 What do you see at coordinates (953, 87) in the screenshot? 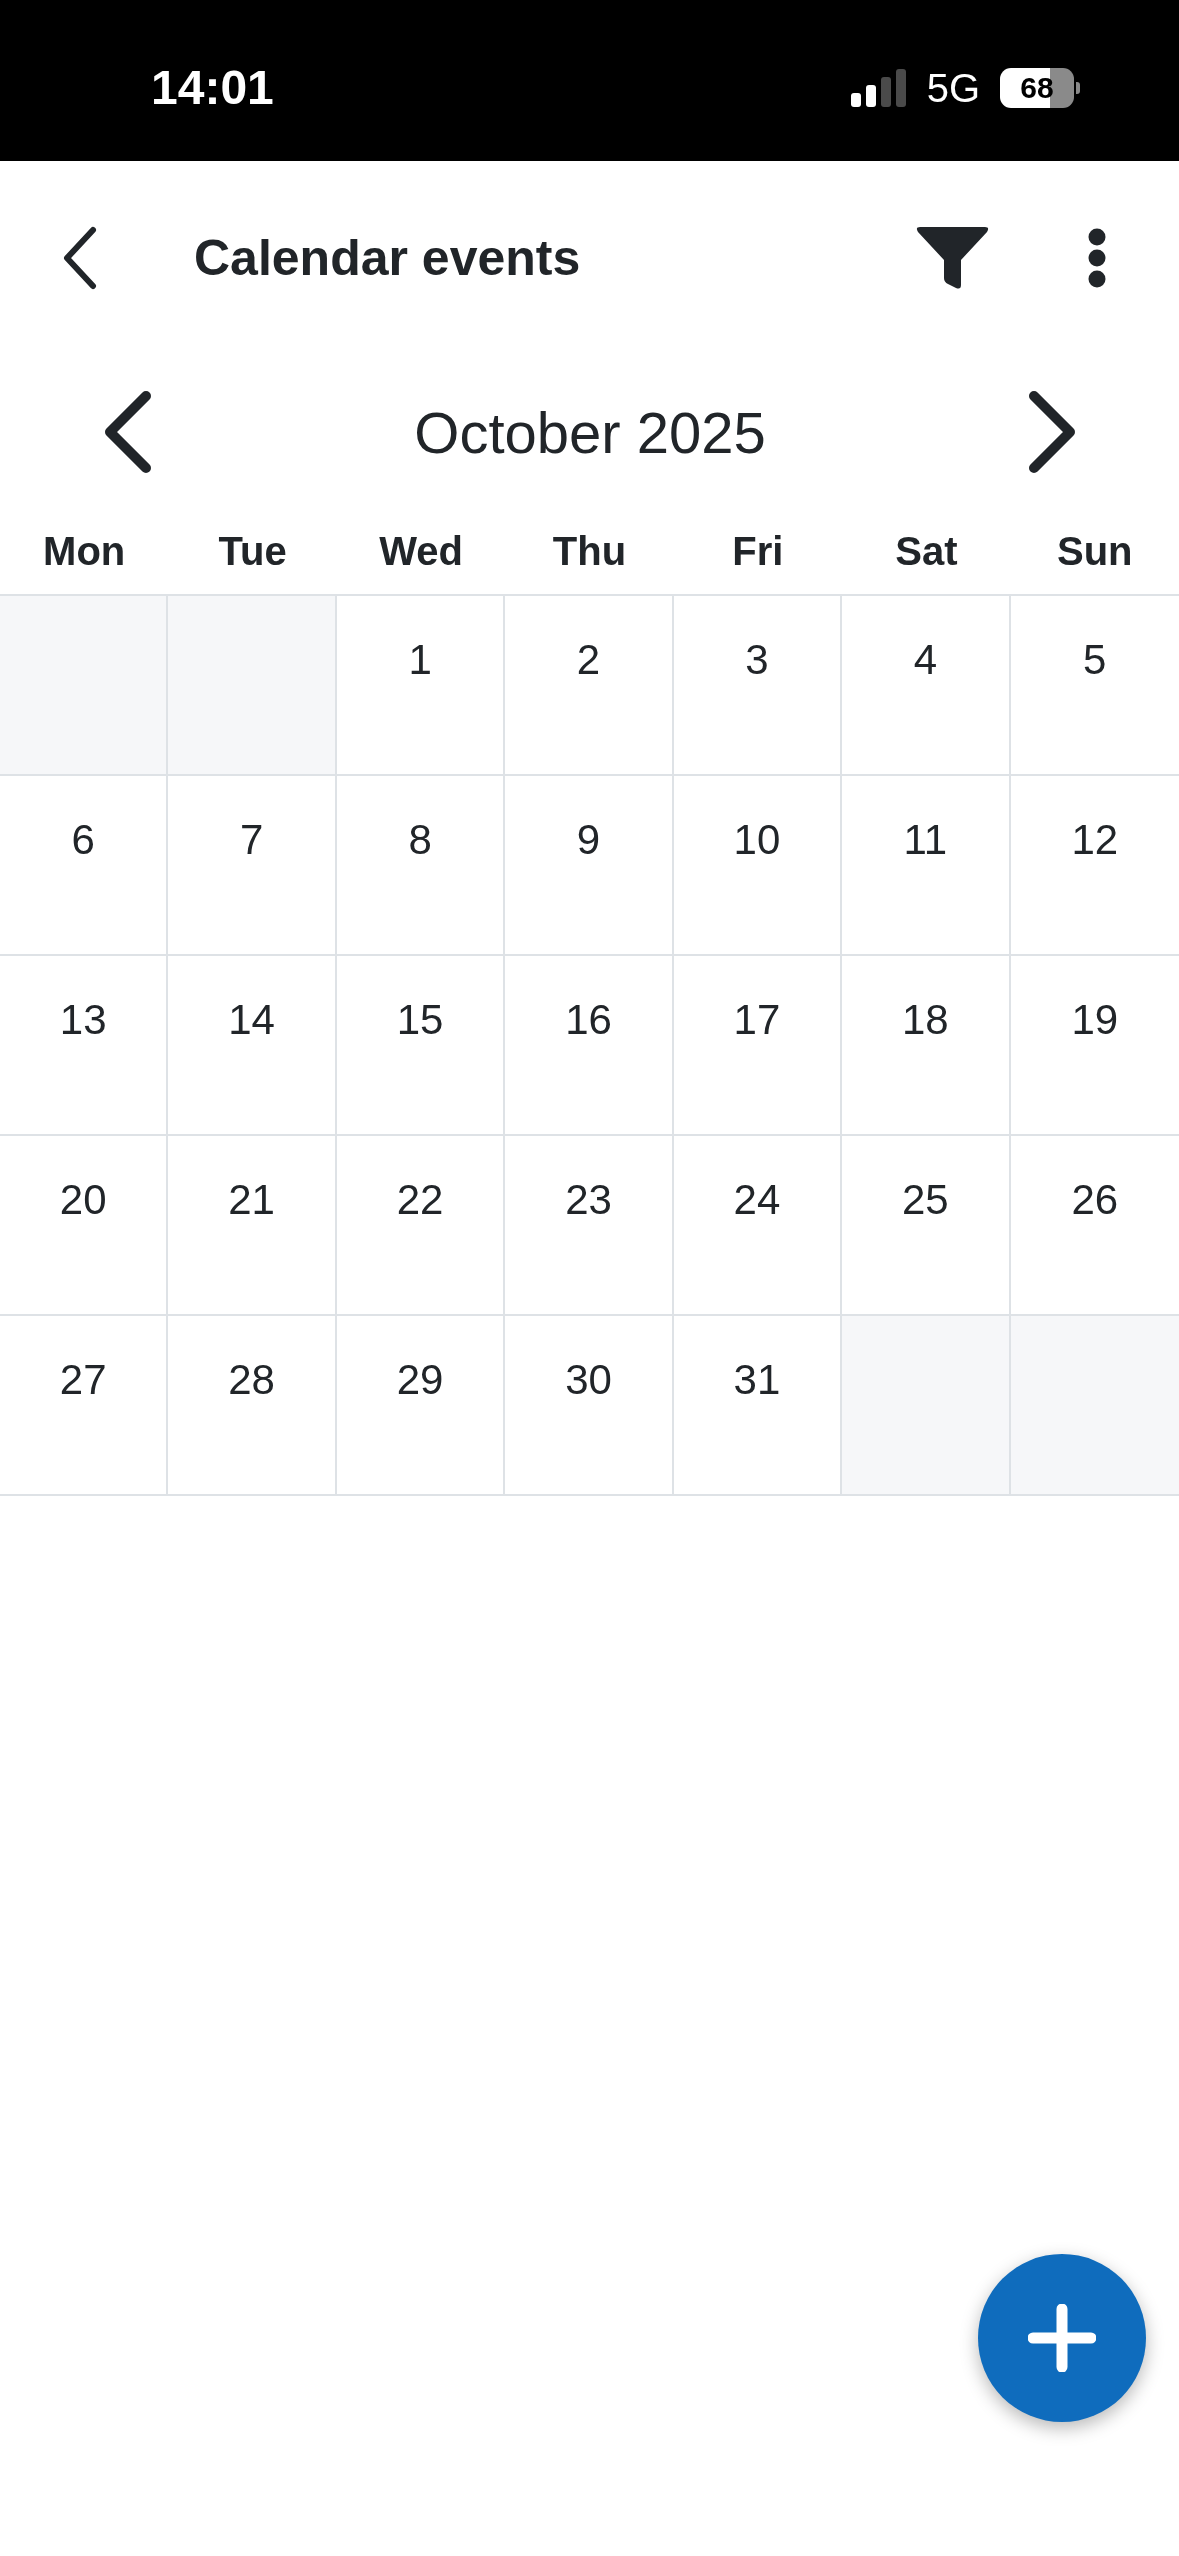
I see `network-label: 5G` at bounding box center [953, 87].